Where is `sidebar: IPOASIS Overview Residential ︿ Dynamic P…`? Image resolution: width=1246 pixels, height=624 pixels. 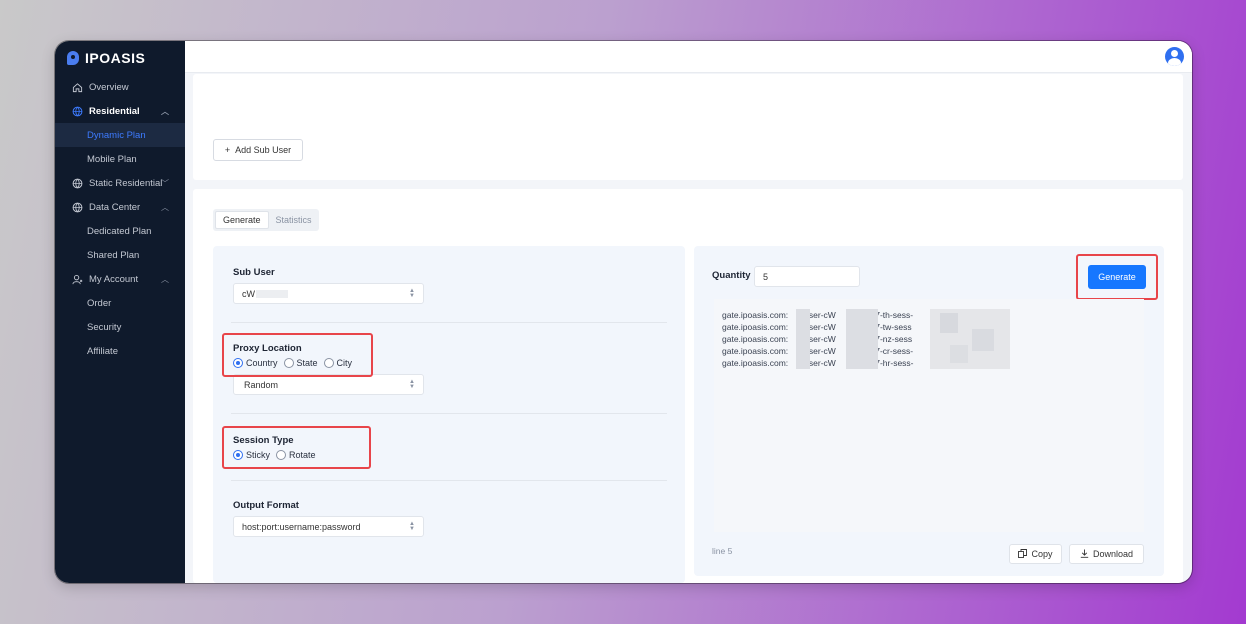 sidebar: IPOASIS Overview Residential ︿ Dynamic P… is located at coordinates (120, 312).